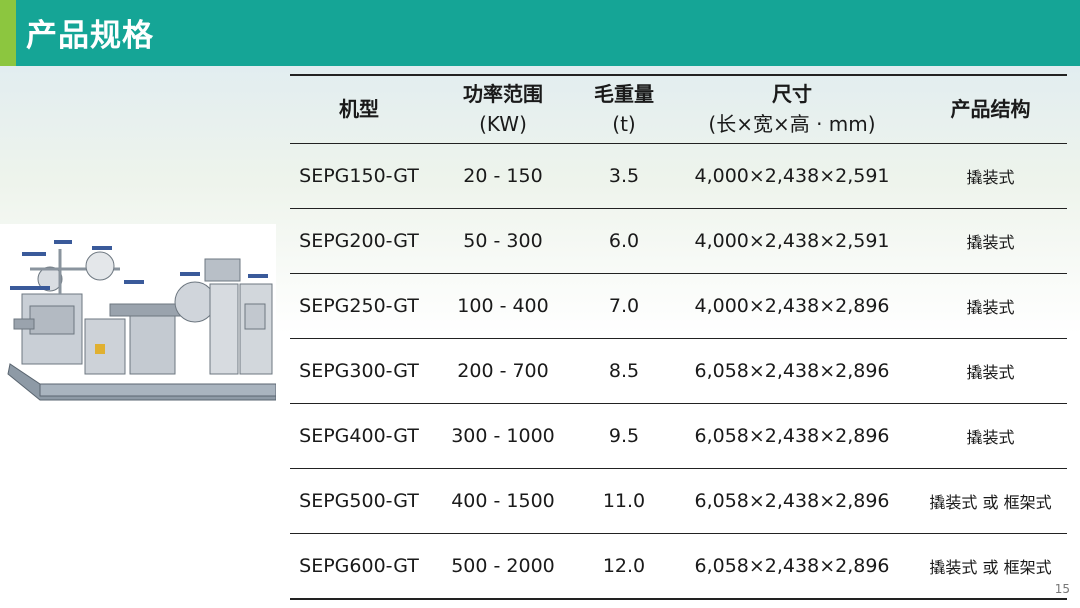 The image size is (1080, 608). I want to click on col-header-power: 功率范围 (KW), so click(503, 109).